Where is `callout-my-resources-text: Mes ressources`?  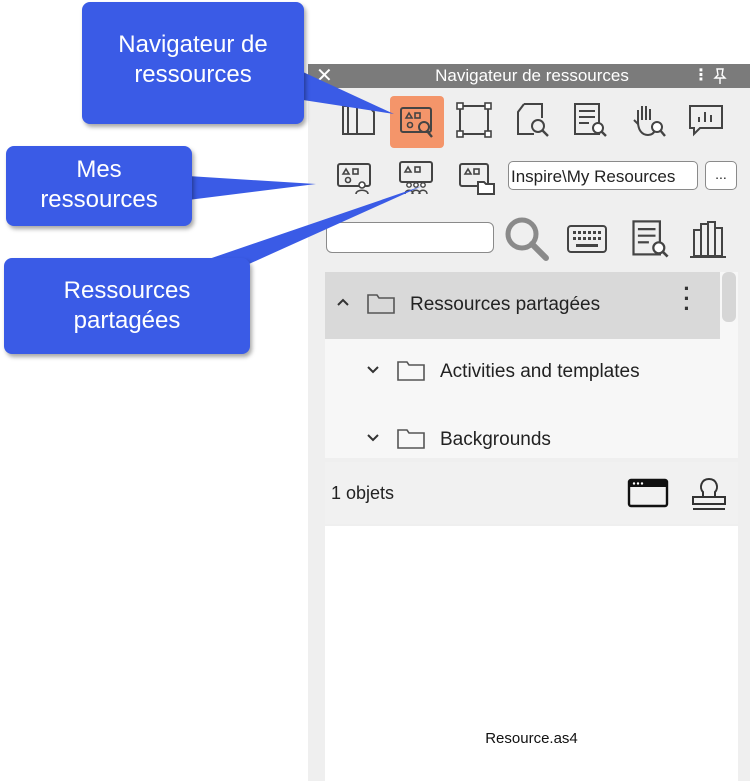
callout-my-resources-text: Mes ressources is located at coordinates (99, 184).